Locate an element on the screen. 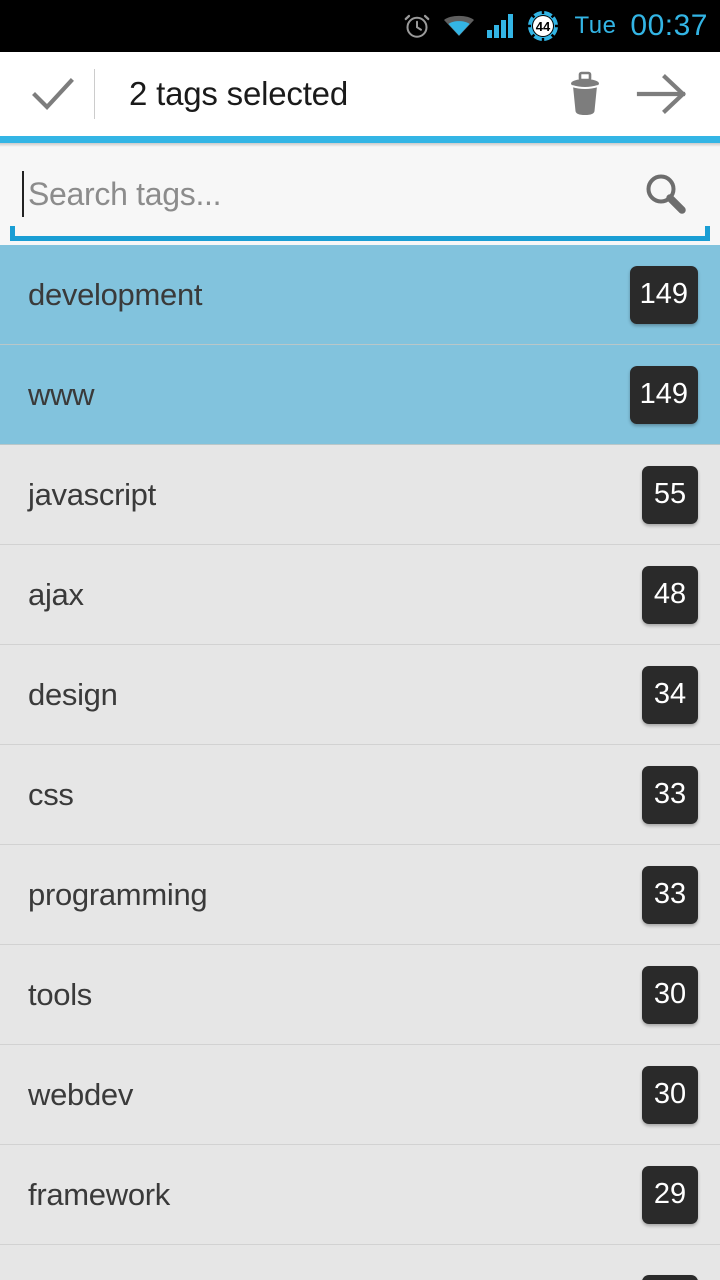 The width and height of the screenshot is (720, 1280). tag-count-badge is located at coordinates (670, 1277).